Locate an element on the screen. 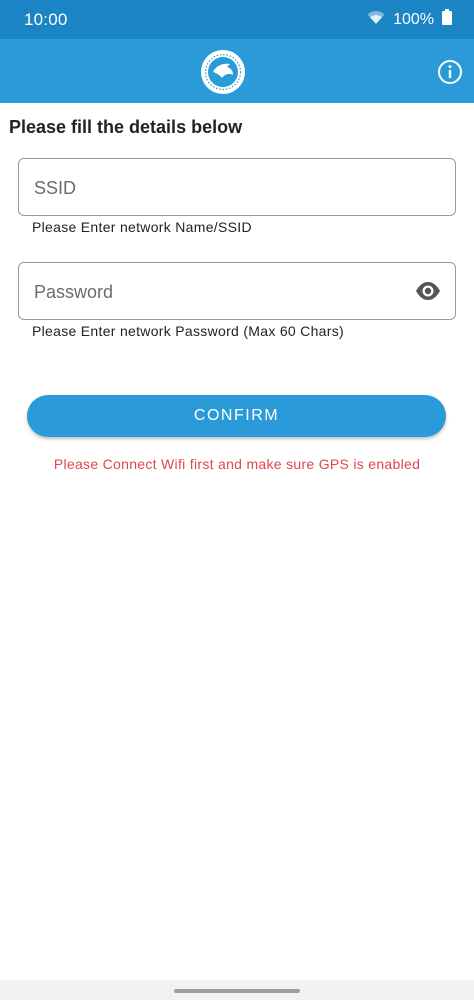 This screenshot has height=1000, width=474. navigation-bar is located at coordinates (237, 990).